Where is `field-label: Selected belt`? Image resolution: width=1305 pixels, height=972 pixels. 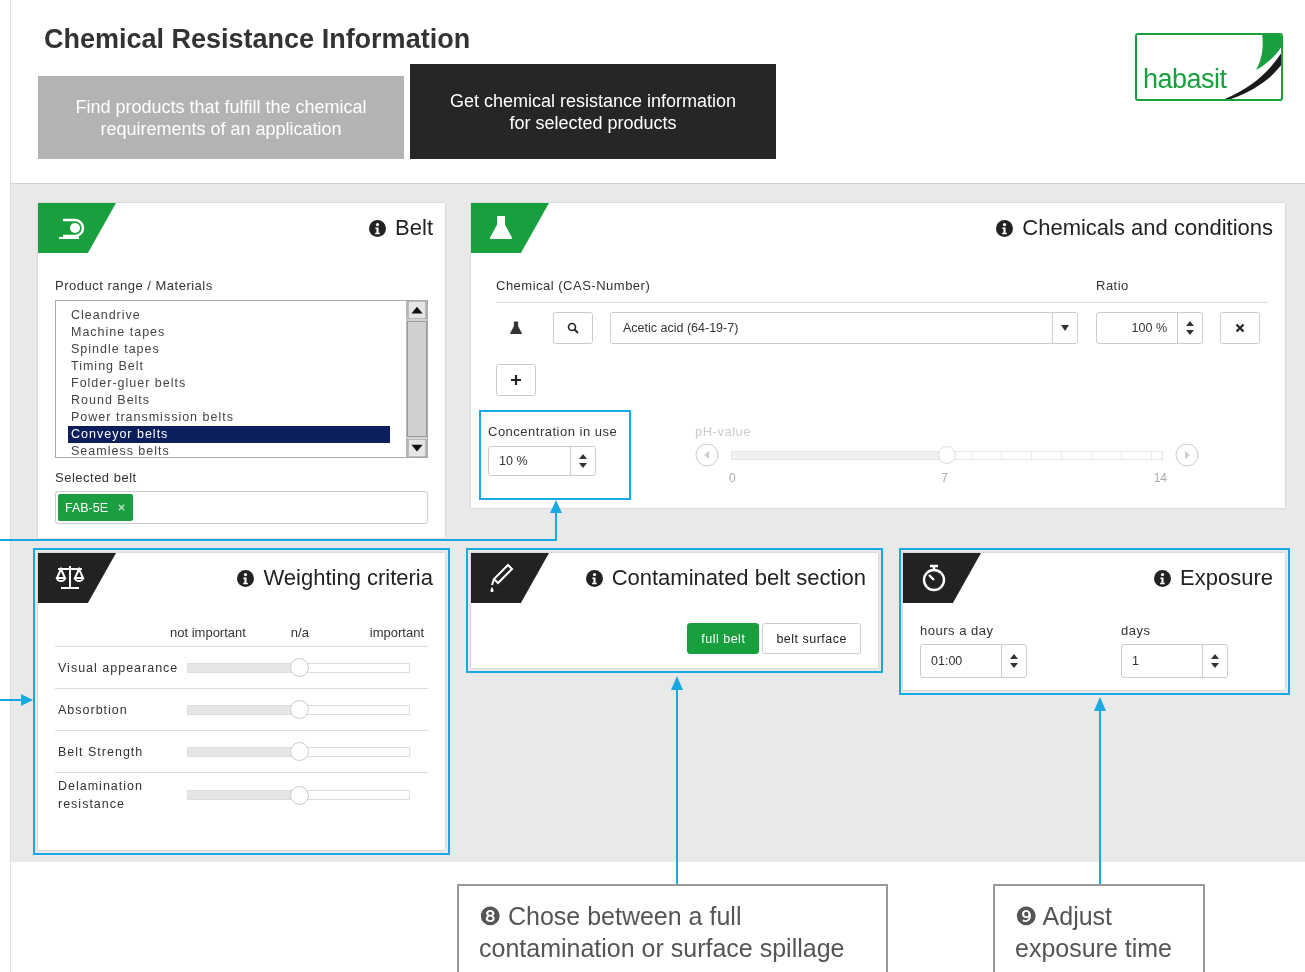 field-label: Selected belt is located at coordinates (96, 477).